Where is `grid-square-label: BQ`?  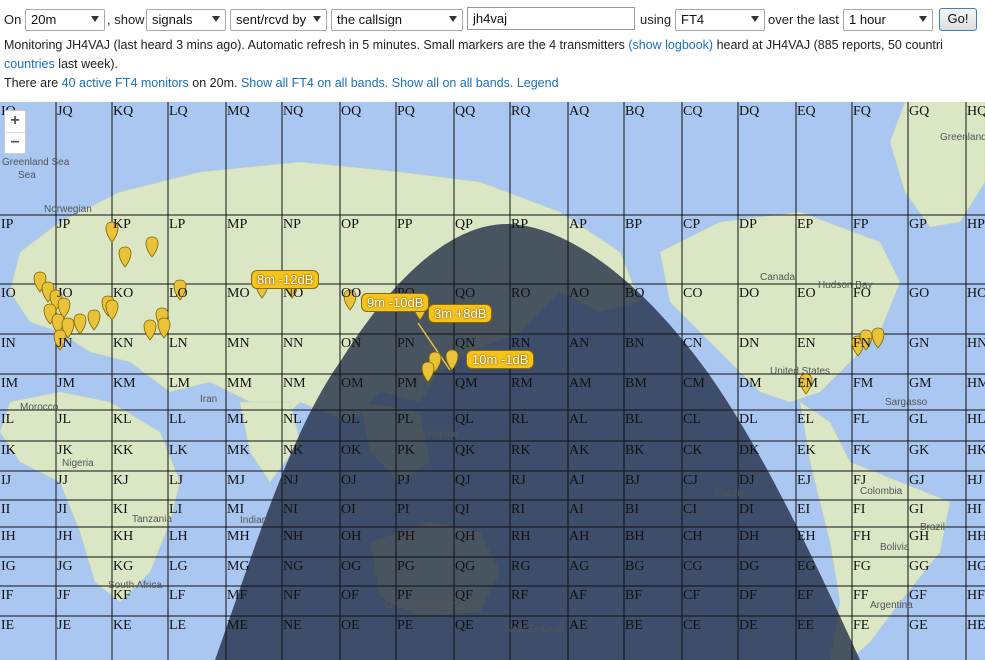 grid-square-label: BQ is located at coordinates (635, 111).